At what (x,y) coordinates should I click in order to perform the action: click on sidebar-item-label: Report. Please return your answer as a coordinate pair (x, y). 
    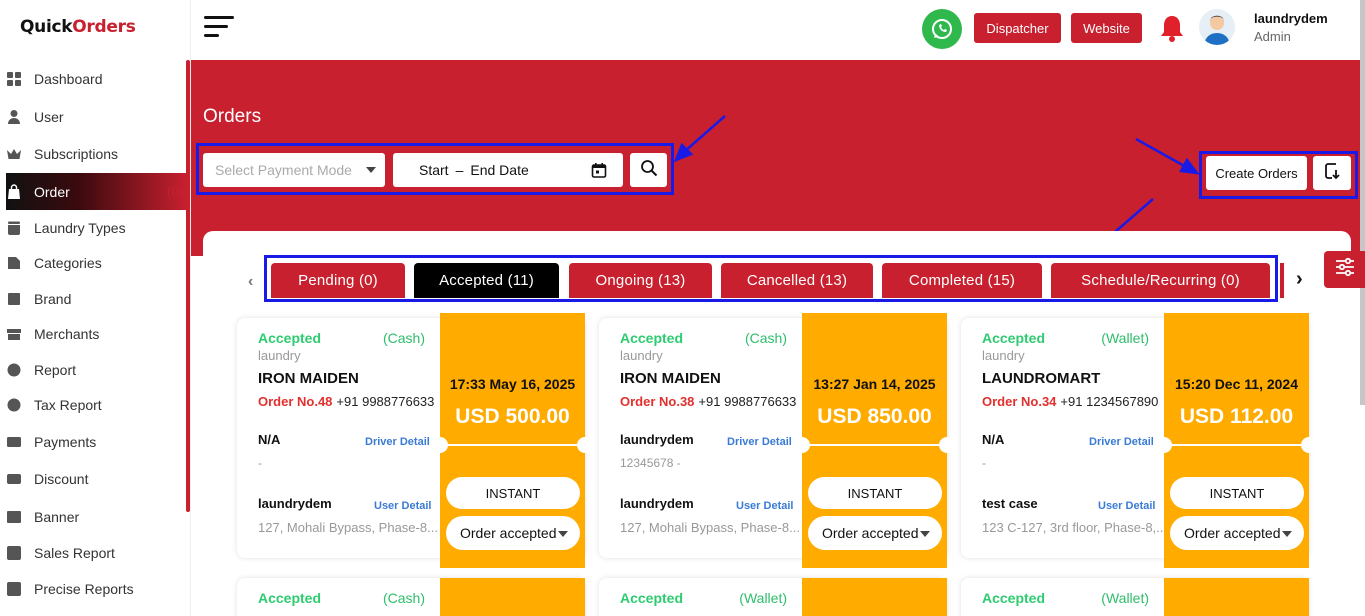
    Looking at the image, I should click on (55, 370).